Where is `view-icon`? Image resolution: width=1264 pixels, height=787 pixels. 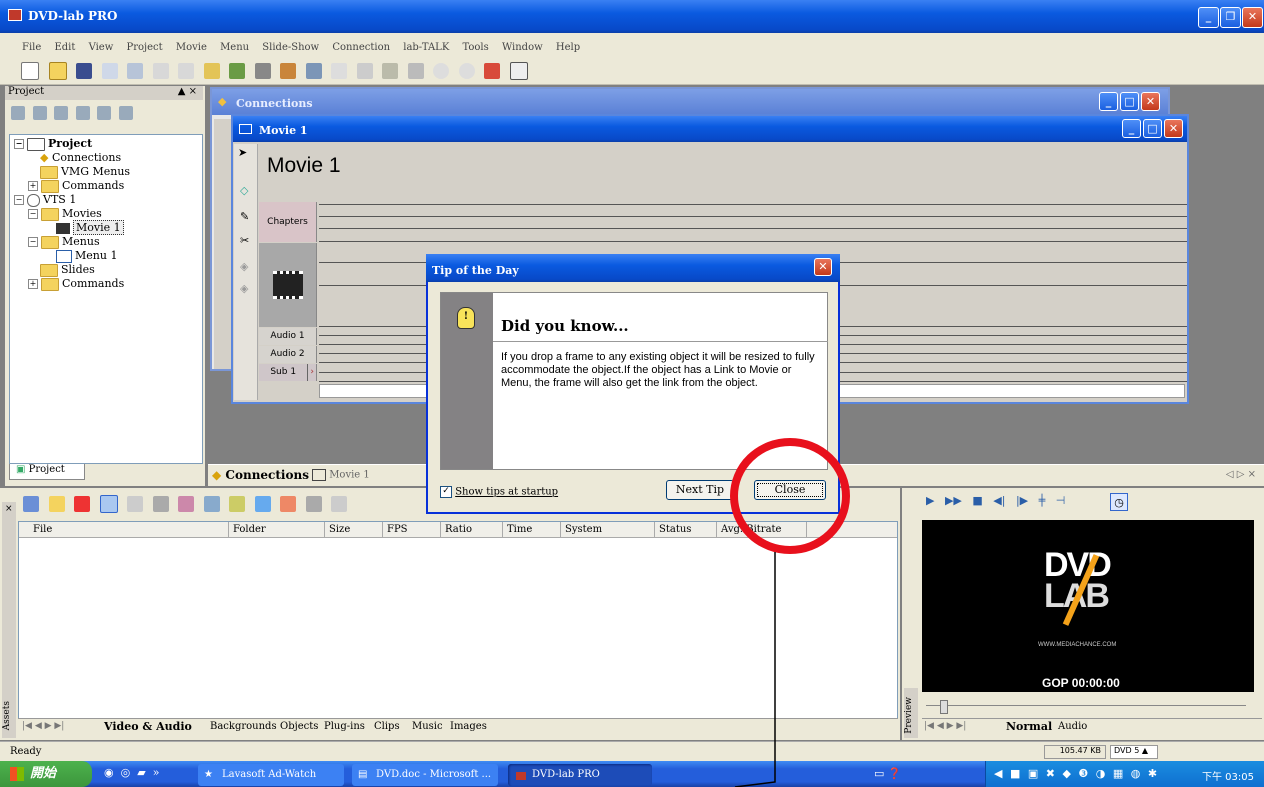 view-icon is located at coordinates (108, 504).